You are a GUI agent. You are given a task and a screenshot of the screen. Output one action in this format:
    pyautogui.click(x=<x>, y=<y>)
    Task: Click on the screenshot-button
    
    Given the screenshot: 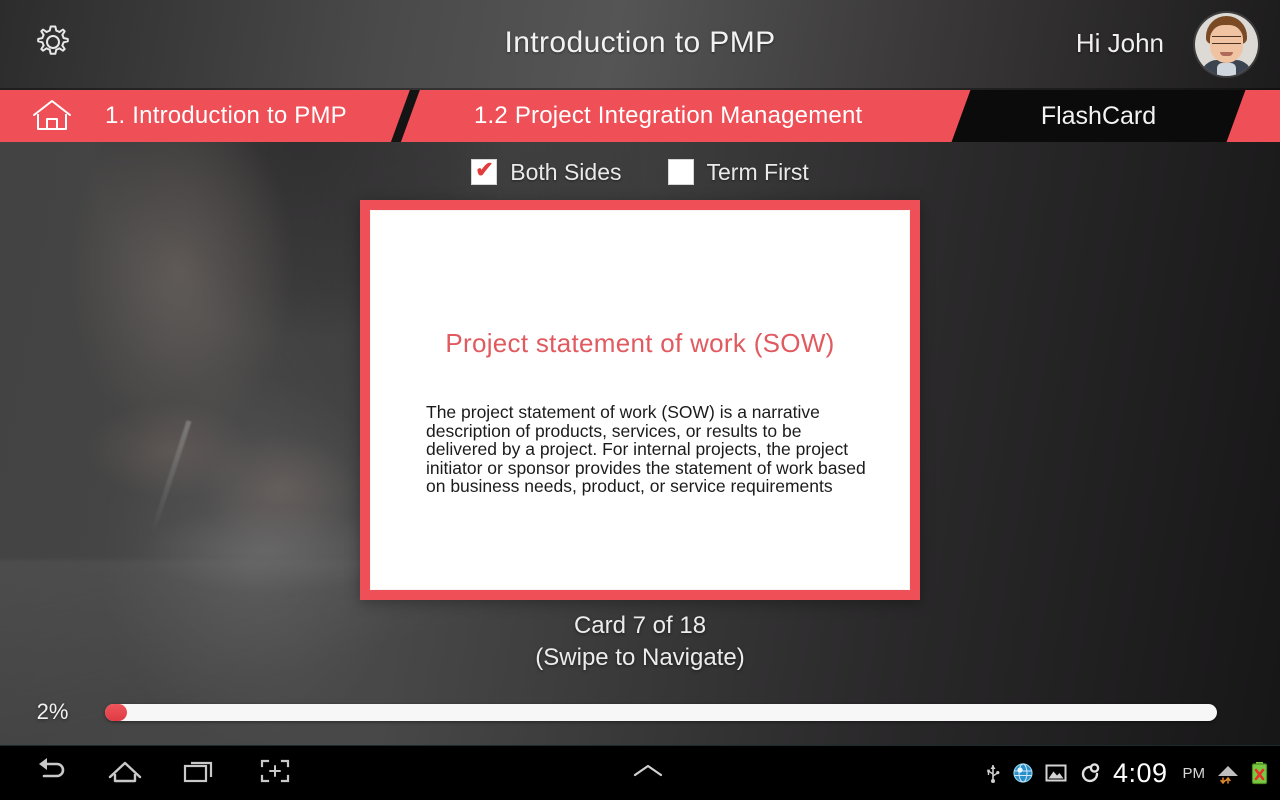 What is the action you would take?
    pyautogui.click(x=274, y=773)
    